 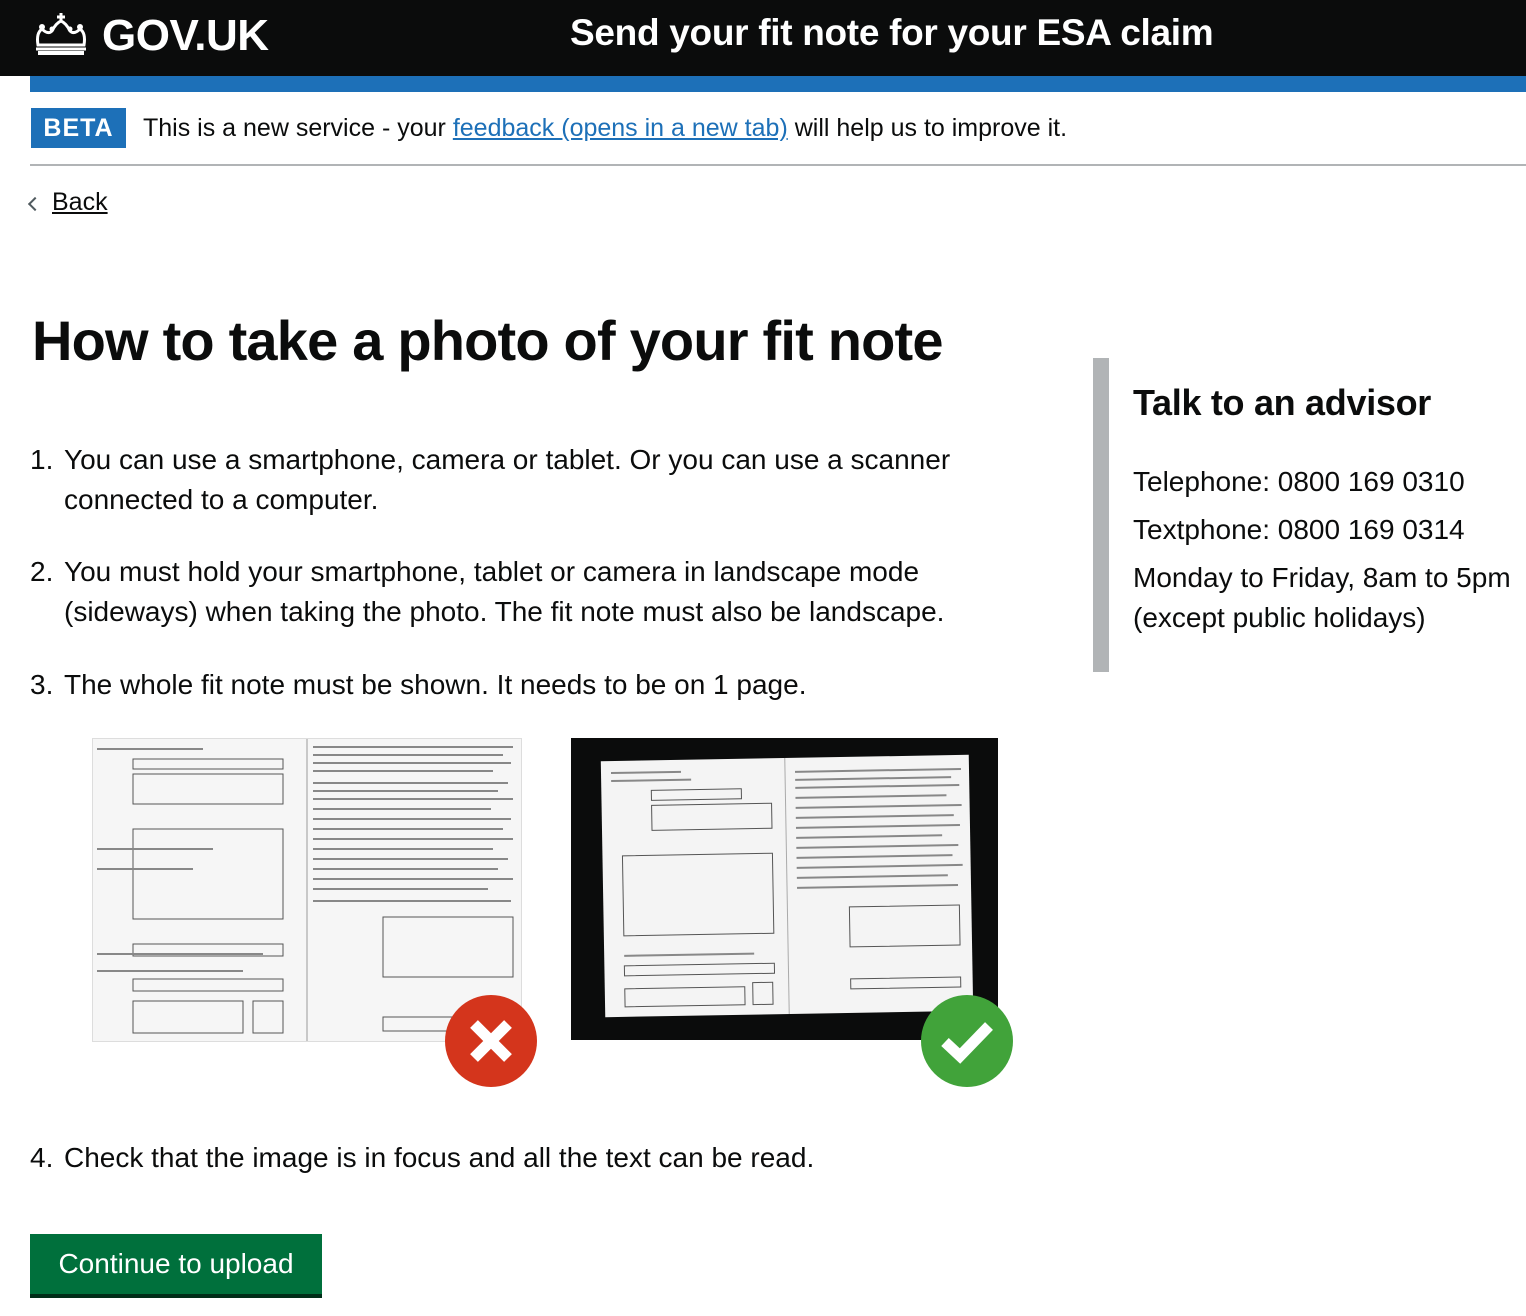 I want to click on fit-note-cropped-example, so click(x=307, y=890).